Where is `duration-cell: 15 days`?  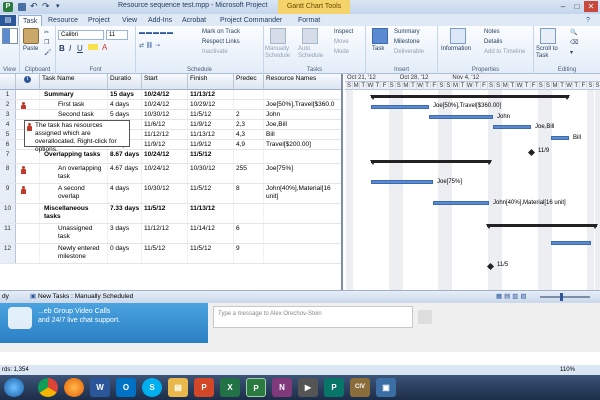 duration-cell: 15 days is located at coordinates (125, 94).